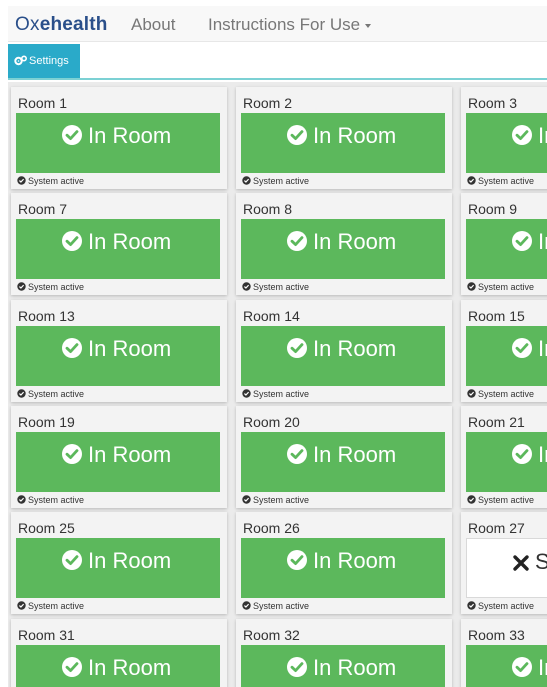  Describe the element at coordinates (46, 422) in the screenshot. I see `room-name: Room 19` at that location.